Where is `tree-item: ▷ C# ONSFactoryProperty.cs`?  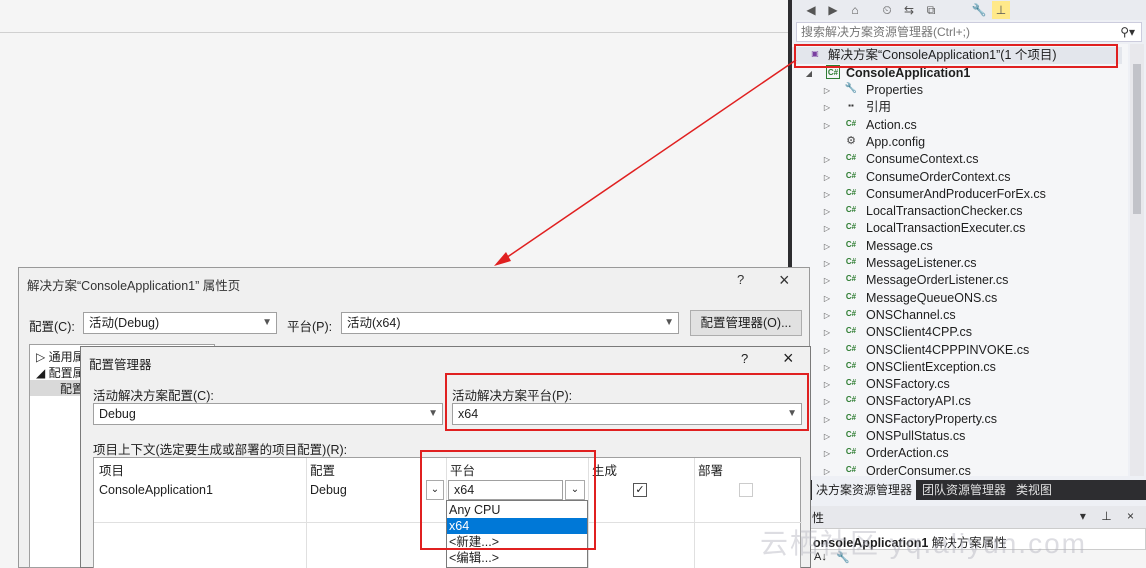 tree-item: ▷ C# ONSFactoryProperty.cs is located at coordinates (957, 419).